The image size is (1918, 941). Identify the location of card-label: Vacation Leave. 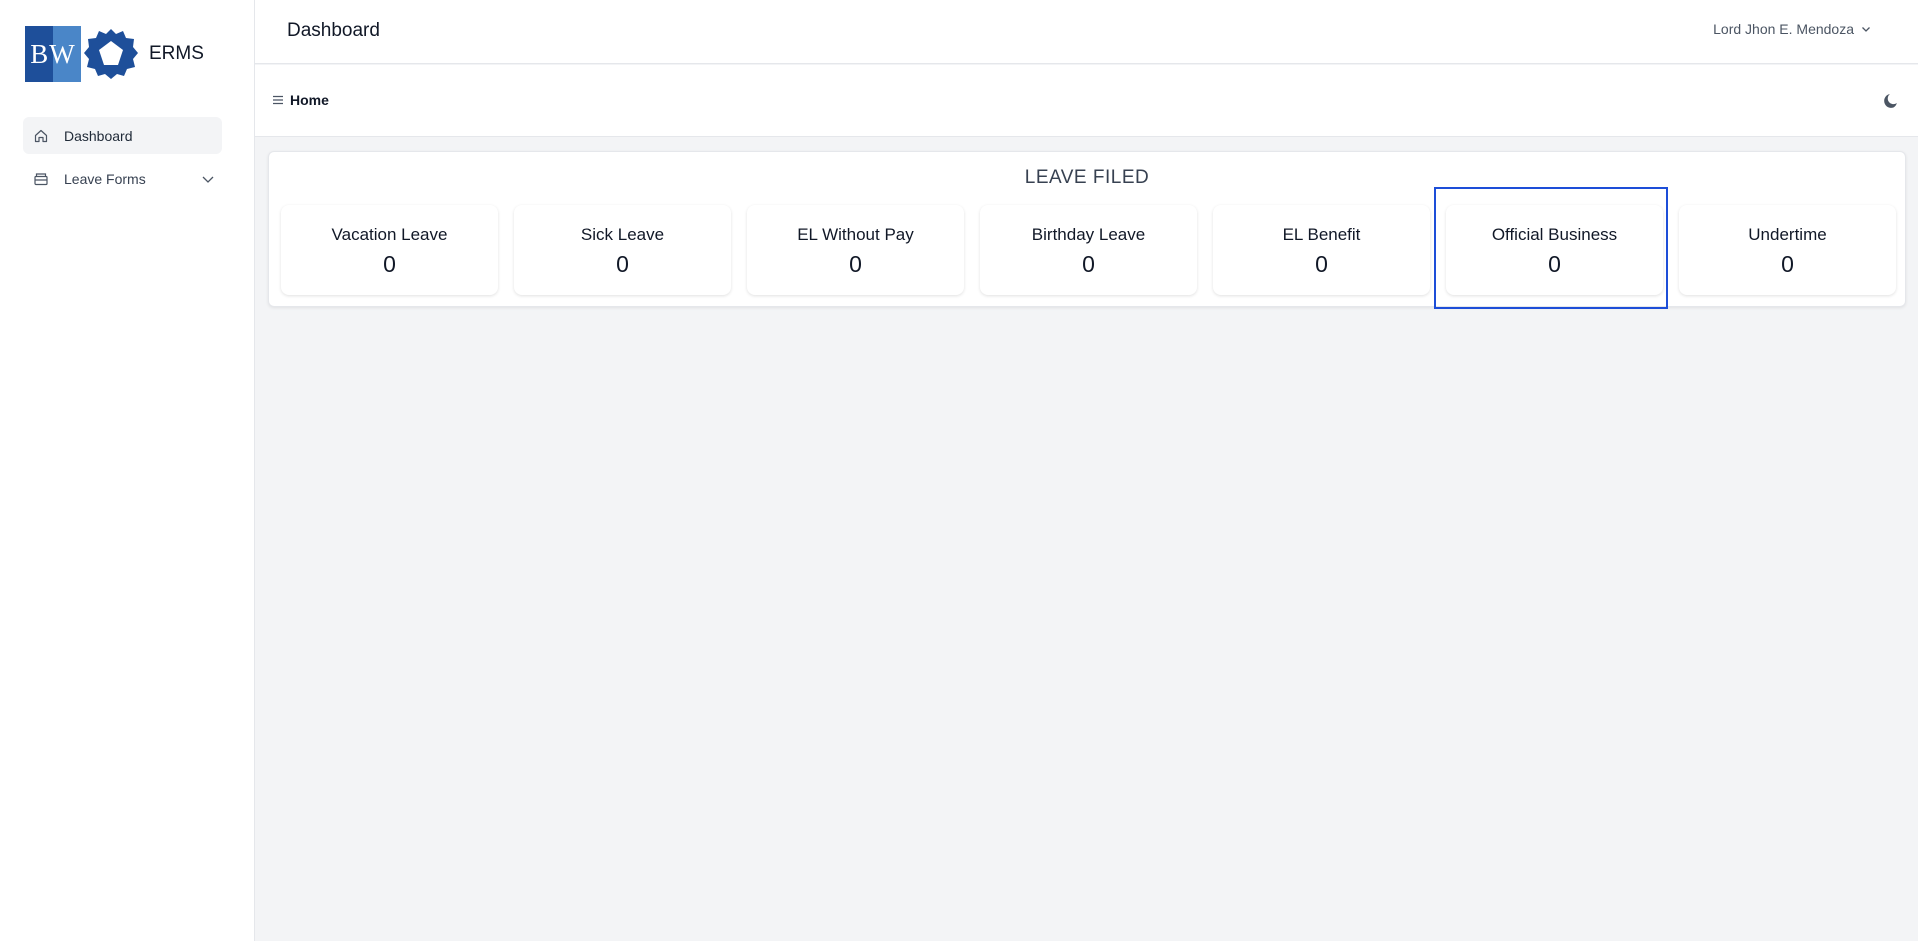
(389, 234).